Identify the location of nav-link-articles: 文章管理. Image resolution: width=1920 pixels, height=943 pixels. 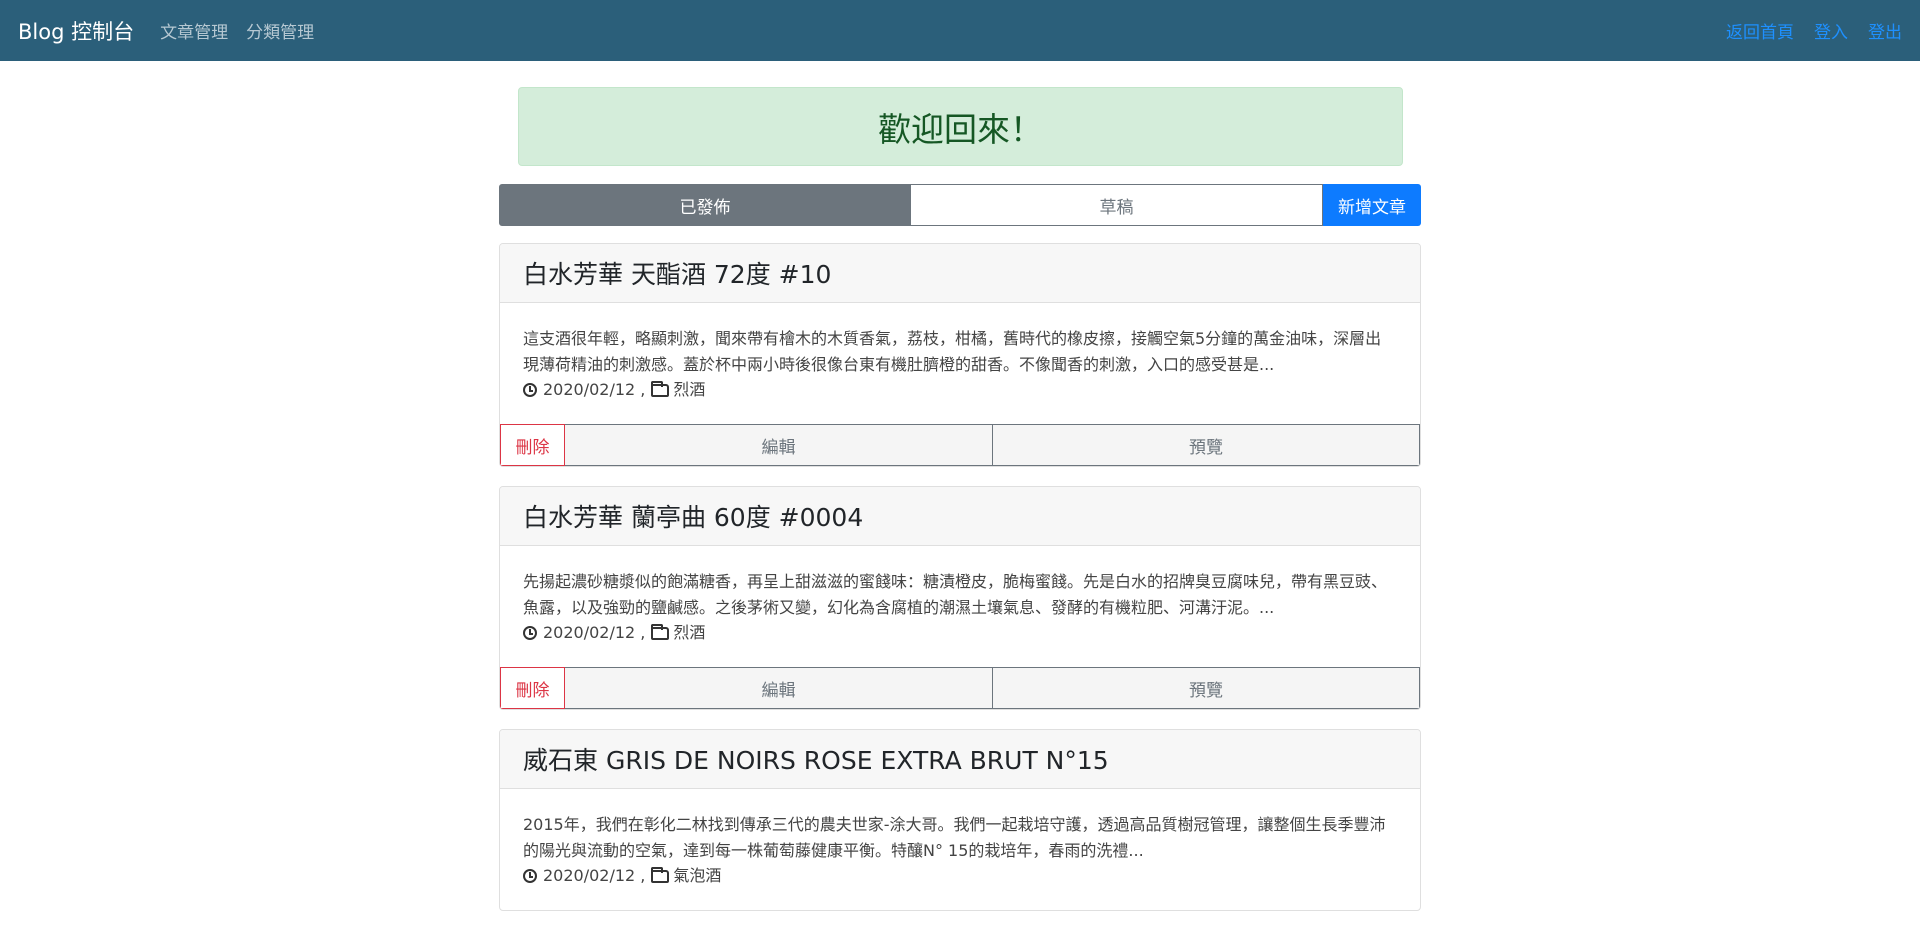
(194, 30).